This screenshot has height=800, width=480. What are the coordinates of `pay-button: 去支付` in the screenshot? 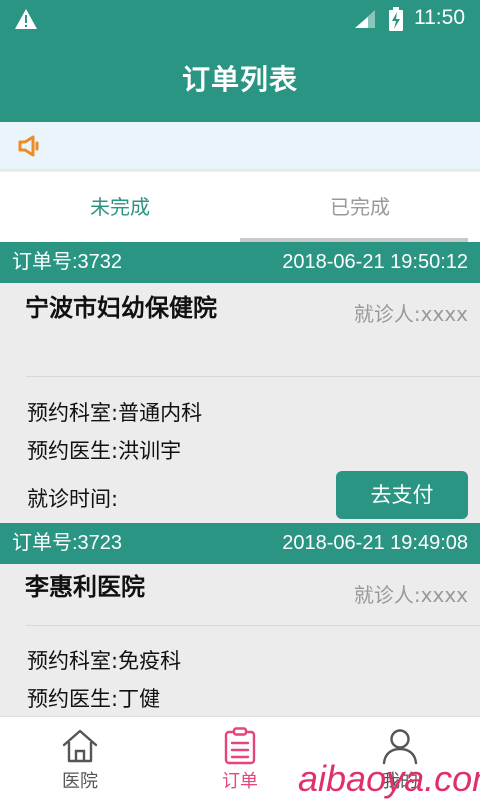 It's located at (402, 495).